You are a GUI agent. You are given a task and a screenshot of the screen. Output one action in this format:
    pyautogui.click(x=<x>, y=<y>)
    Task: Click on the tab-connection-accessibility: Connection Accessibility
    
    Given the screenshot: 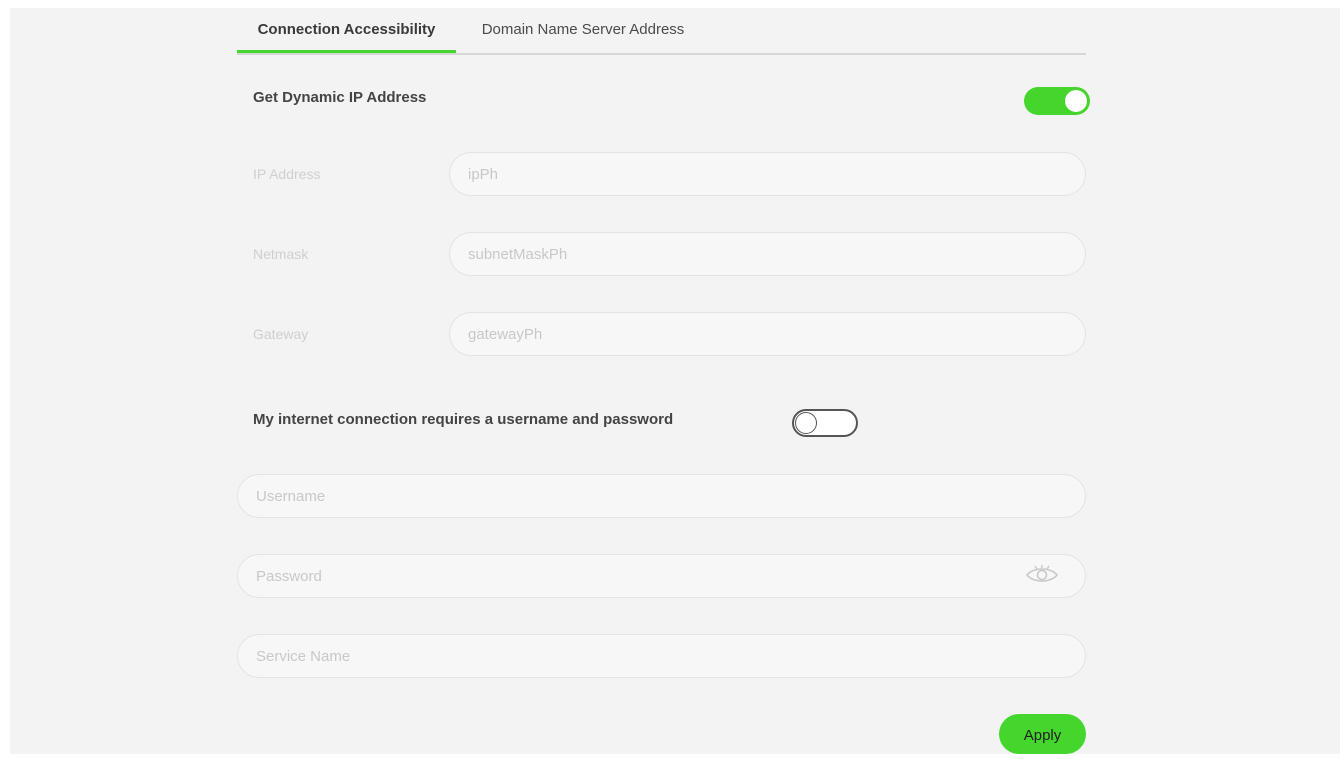 What is the action you would take?
    pyautogui.click(x=346, y=30)
    